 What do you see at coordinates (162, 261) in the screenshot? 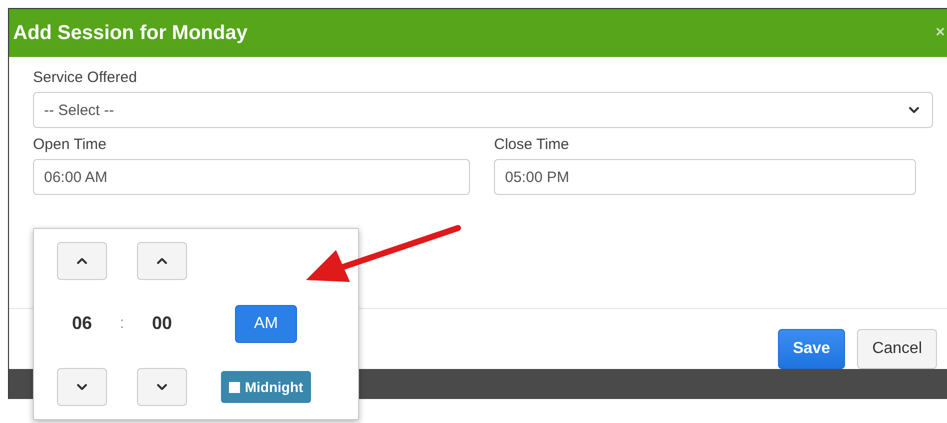
I see `minute-up-button` at bounding box center [162, 261].